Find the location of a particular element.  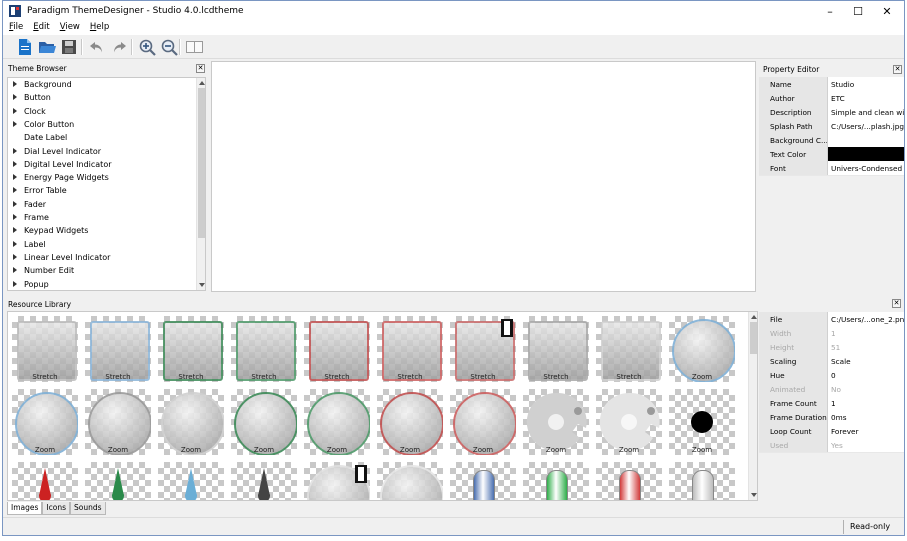

property-value: ETC is located at coordinates (865, 98).